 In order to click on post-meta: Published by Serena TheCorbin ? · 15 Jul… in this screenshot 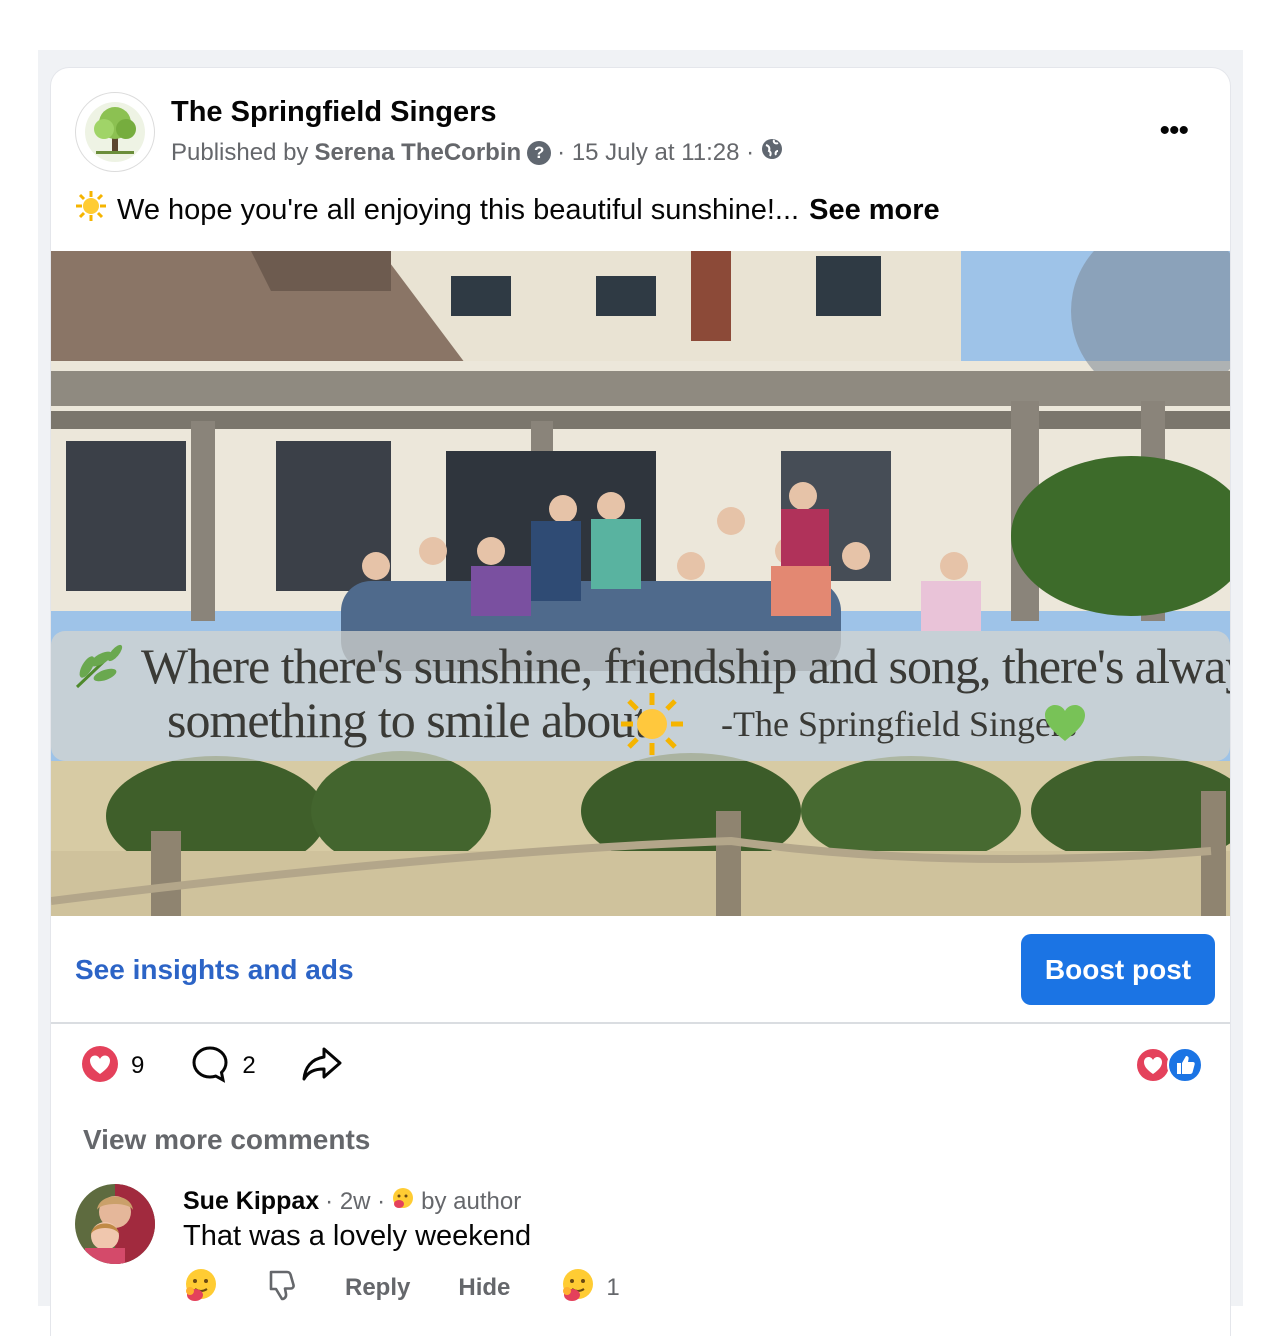, I will do `click(477, 152)`.